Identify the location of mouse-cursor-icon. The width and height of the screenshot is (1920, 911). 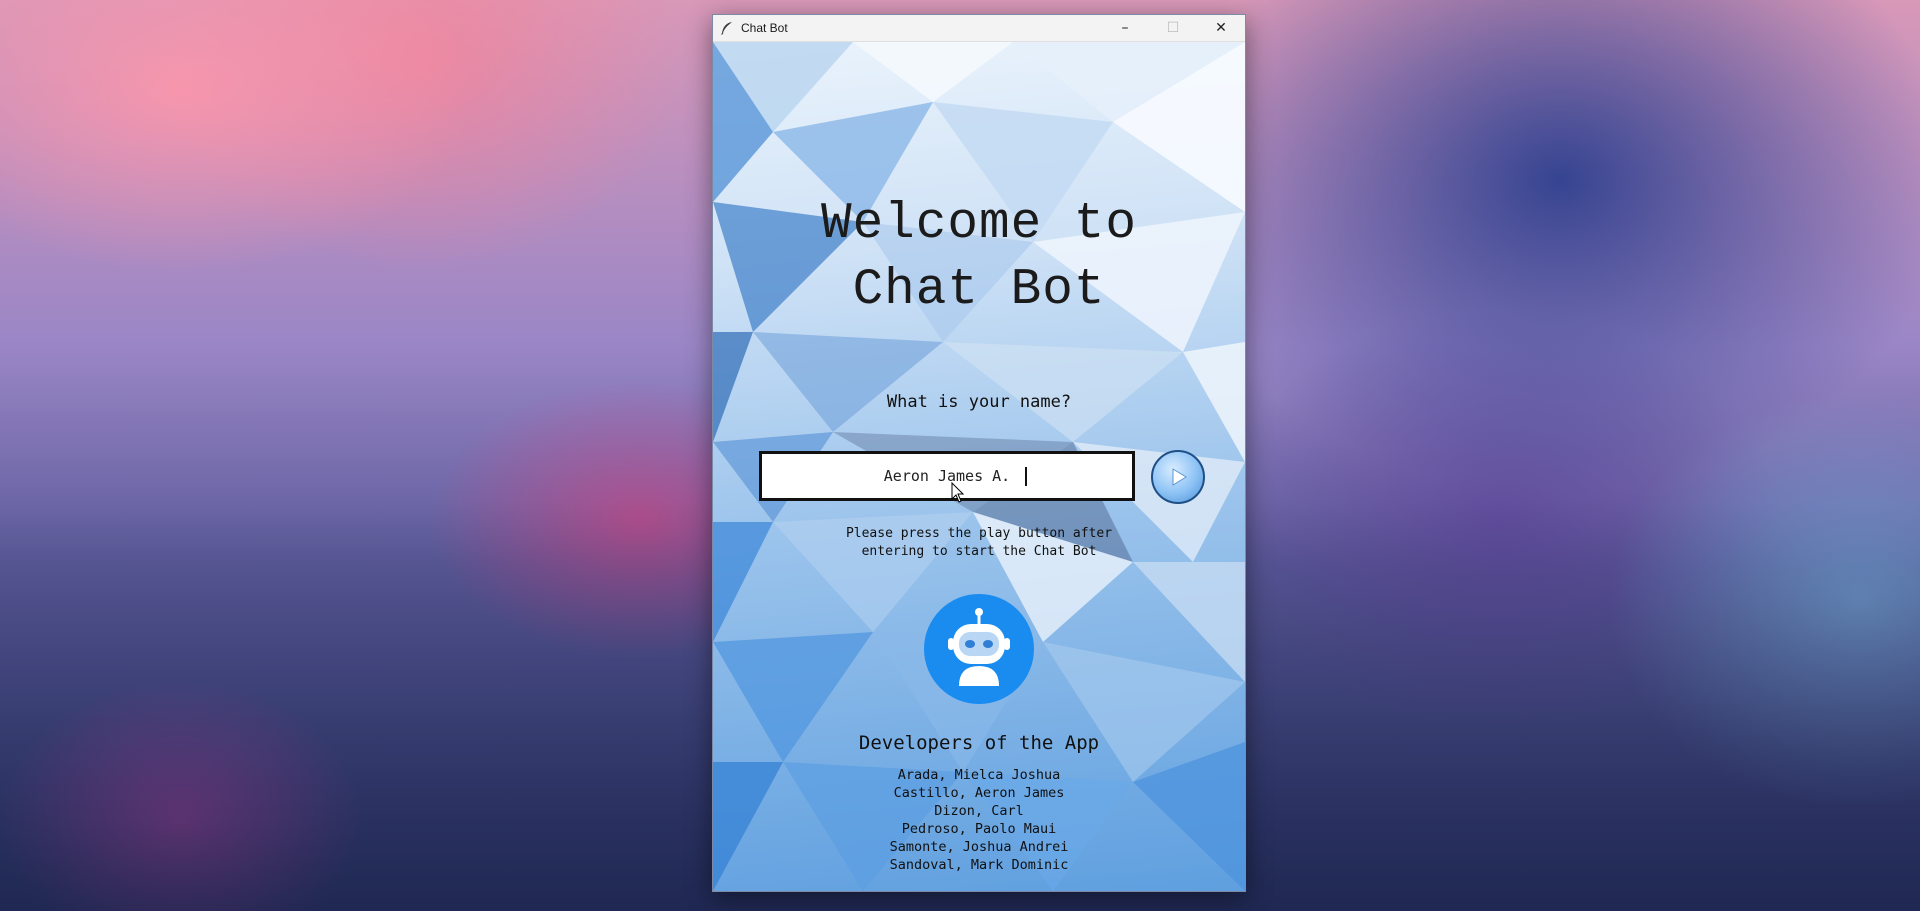
(958, 492).